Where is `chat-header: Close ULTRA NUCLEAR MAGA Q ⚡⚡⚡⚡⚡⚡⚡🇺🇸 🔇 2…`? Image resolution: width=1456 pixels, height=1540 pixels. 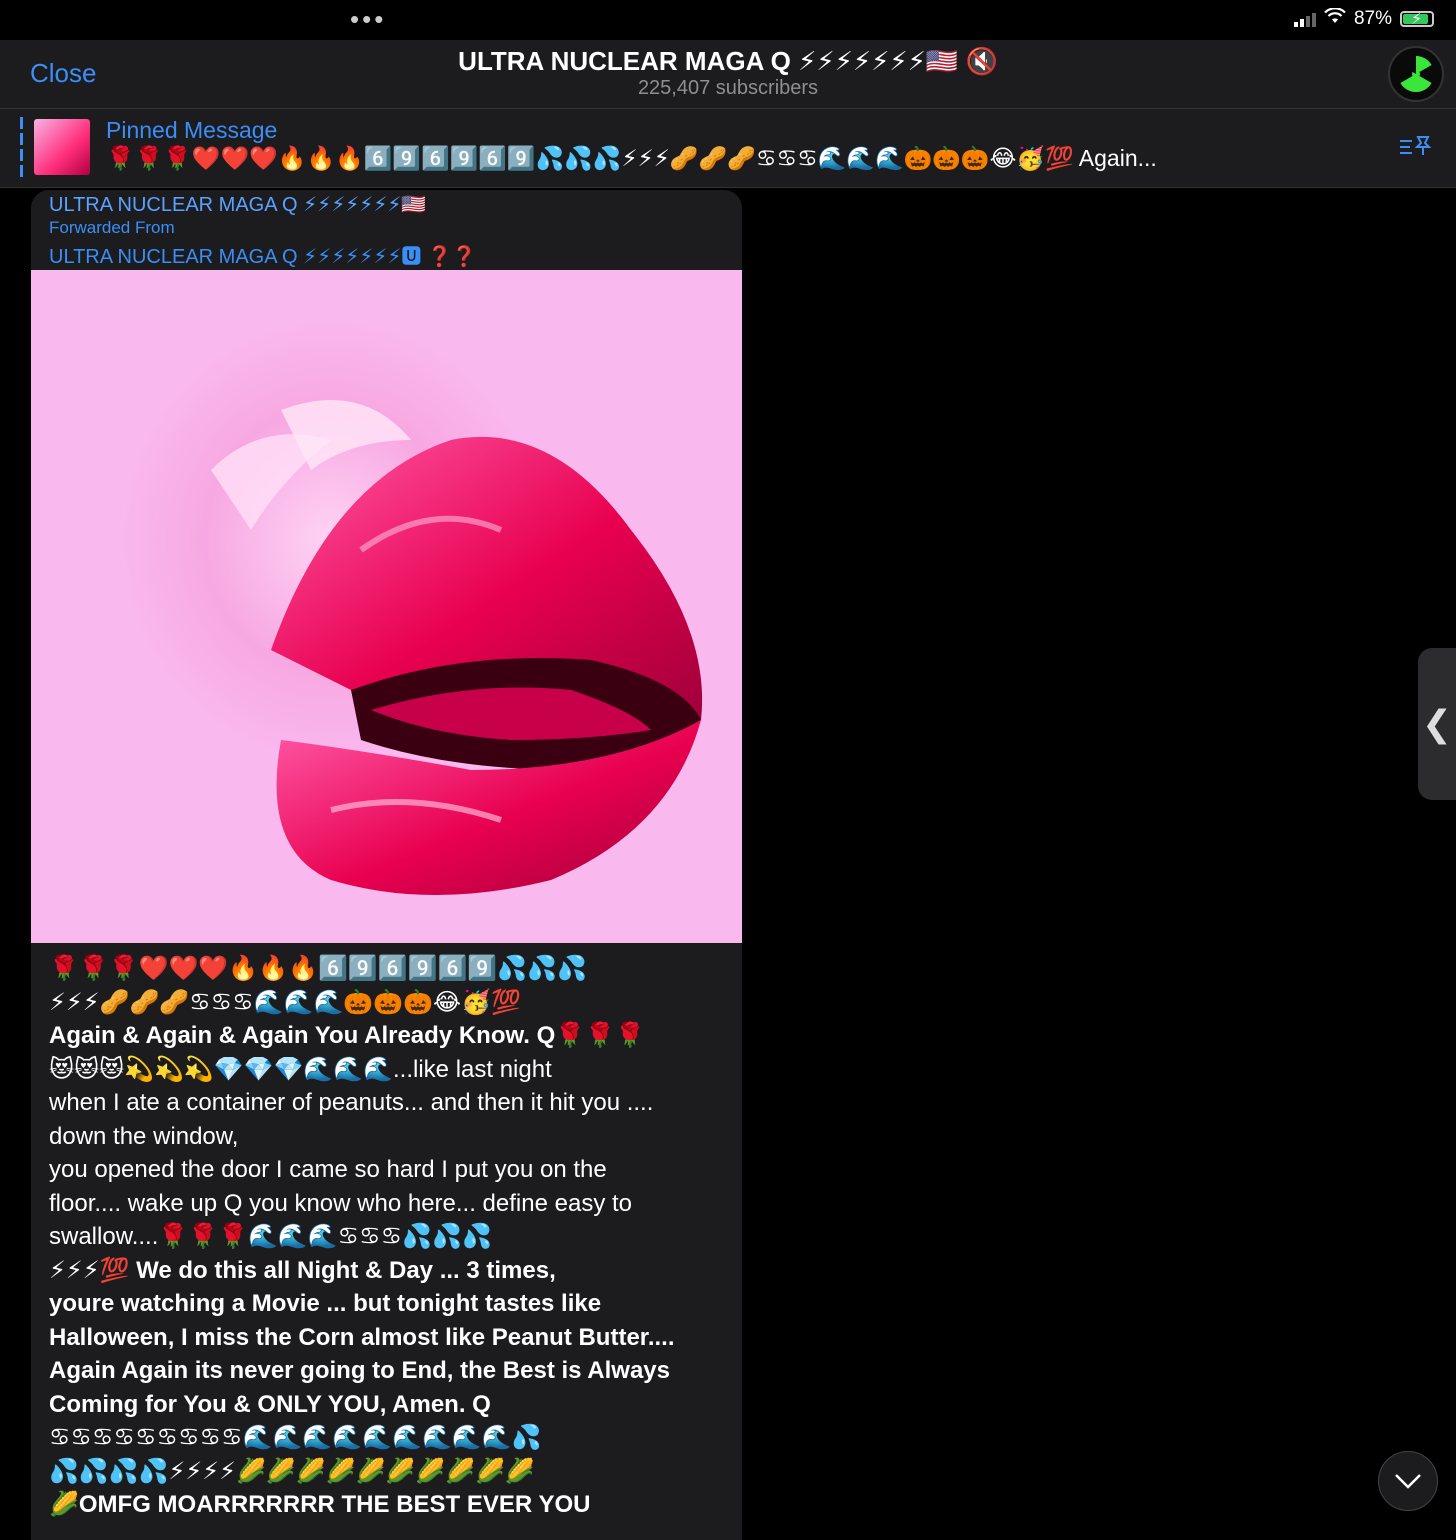 chat-header: Close ULTRA NUCLEAR MAGA Q ⚡⚡⚡⚡⚡⚡⚡🇺🇸 🔇 2… is located at coordinates (728, 74).